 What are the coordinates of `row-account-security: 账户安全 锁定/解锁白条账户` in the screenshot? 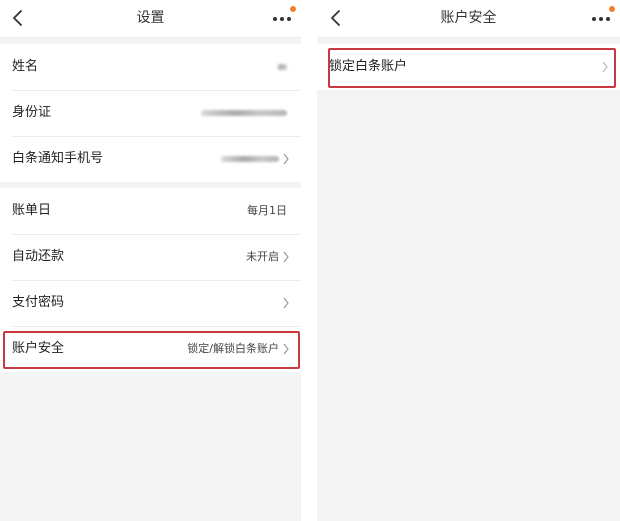 It's located at (150, 349).